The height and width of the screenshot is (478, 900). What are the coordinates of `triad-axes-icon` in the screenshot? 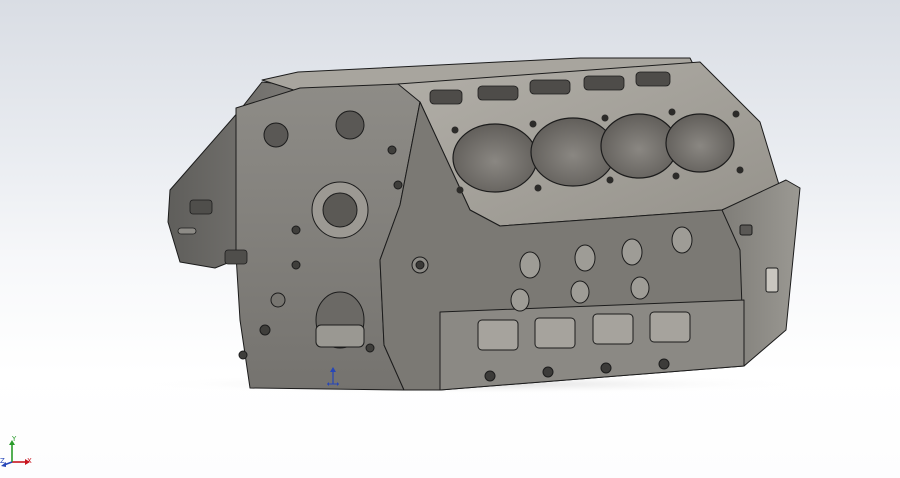 It's located at (15, 453).